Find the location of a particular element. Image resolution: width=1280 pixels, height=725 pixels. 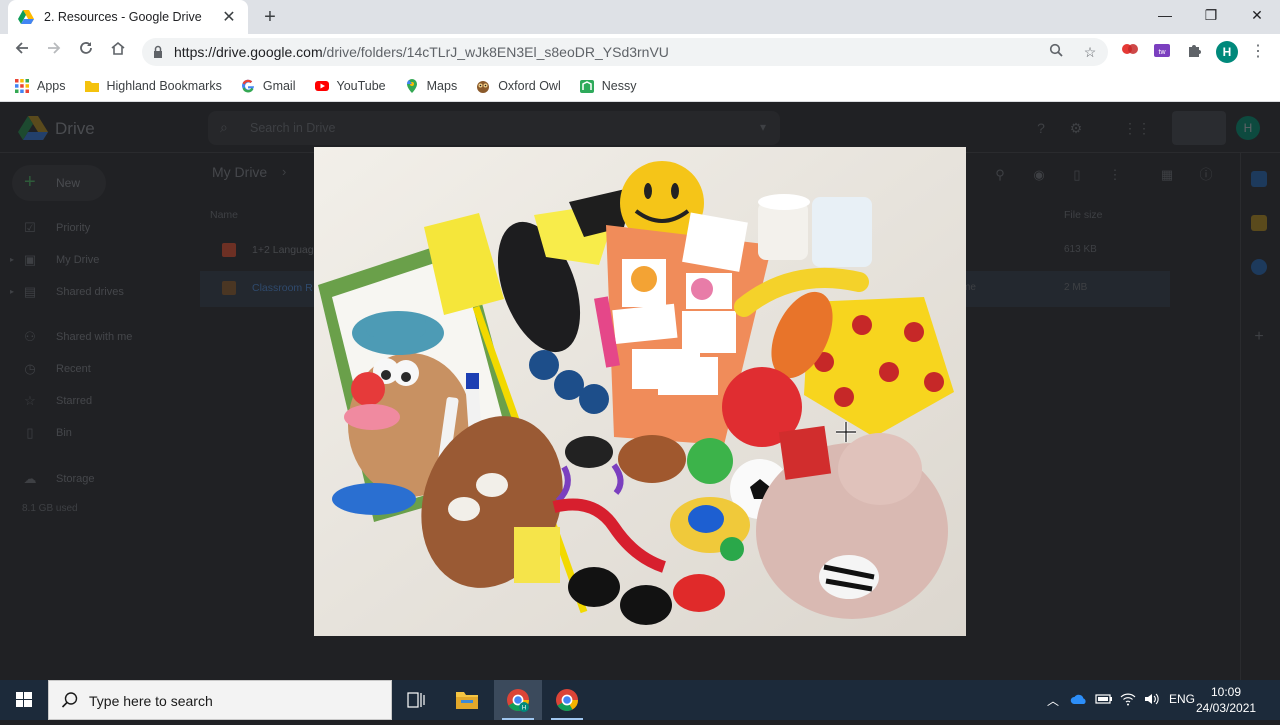

chrome-menu-icon: ⋮ is located at coordinates (1258, 52).